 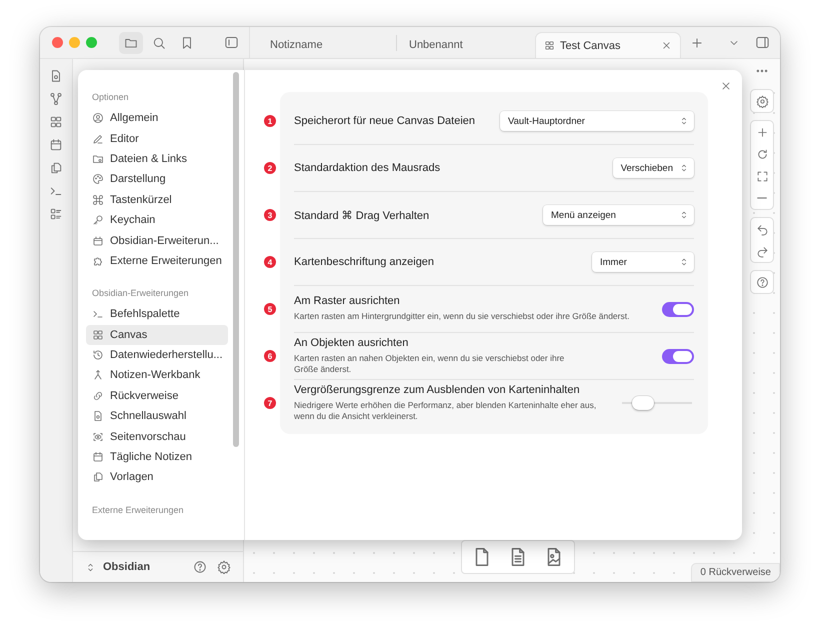 I want to click on tab: Test Canvas, so click(x=608, y=45).